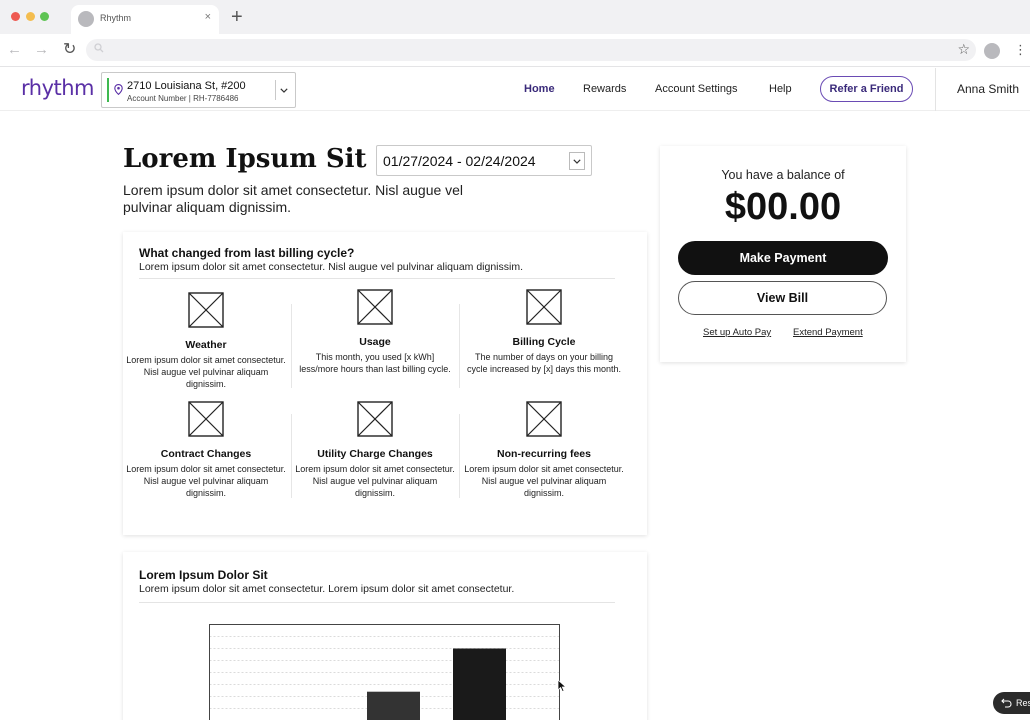  I want to click on address-accent-bar, so click(108, 90).